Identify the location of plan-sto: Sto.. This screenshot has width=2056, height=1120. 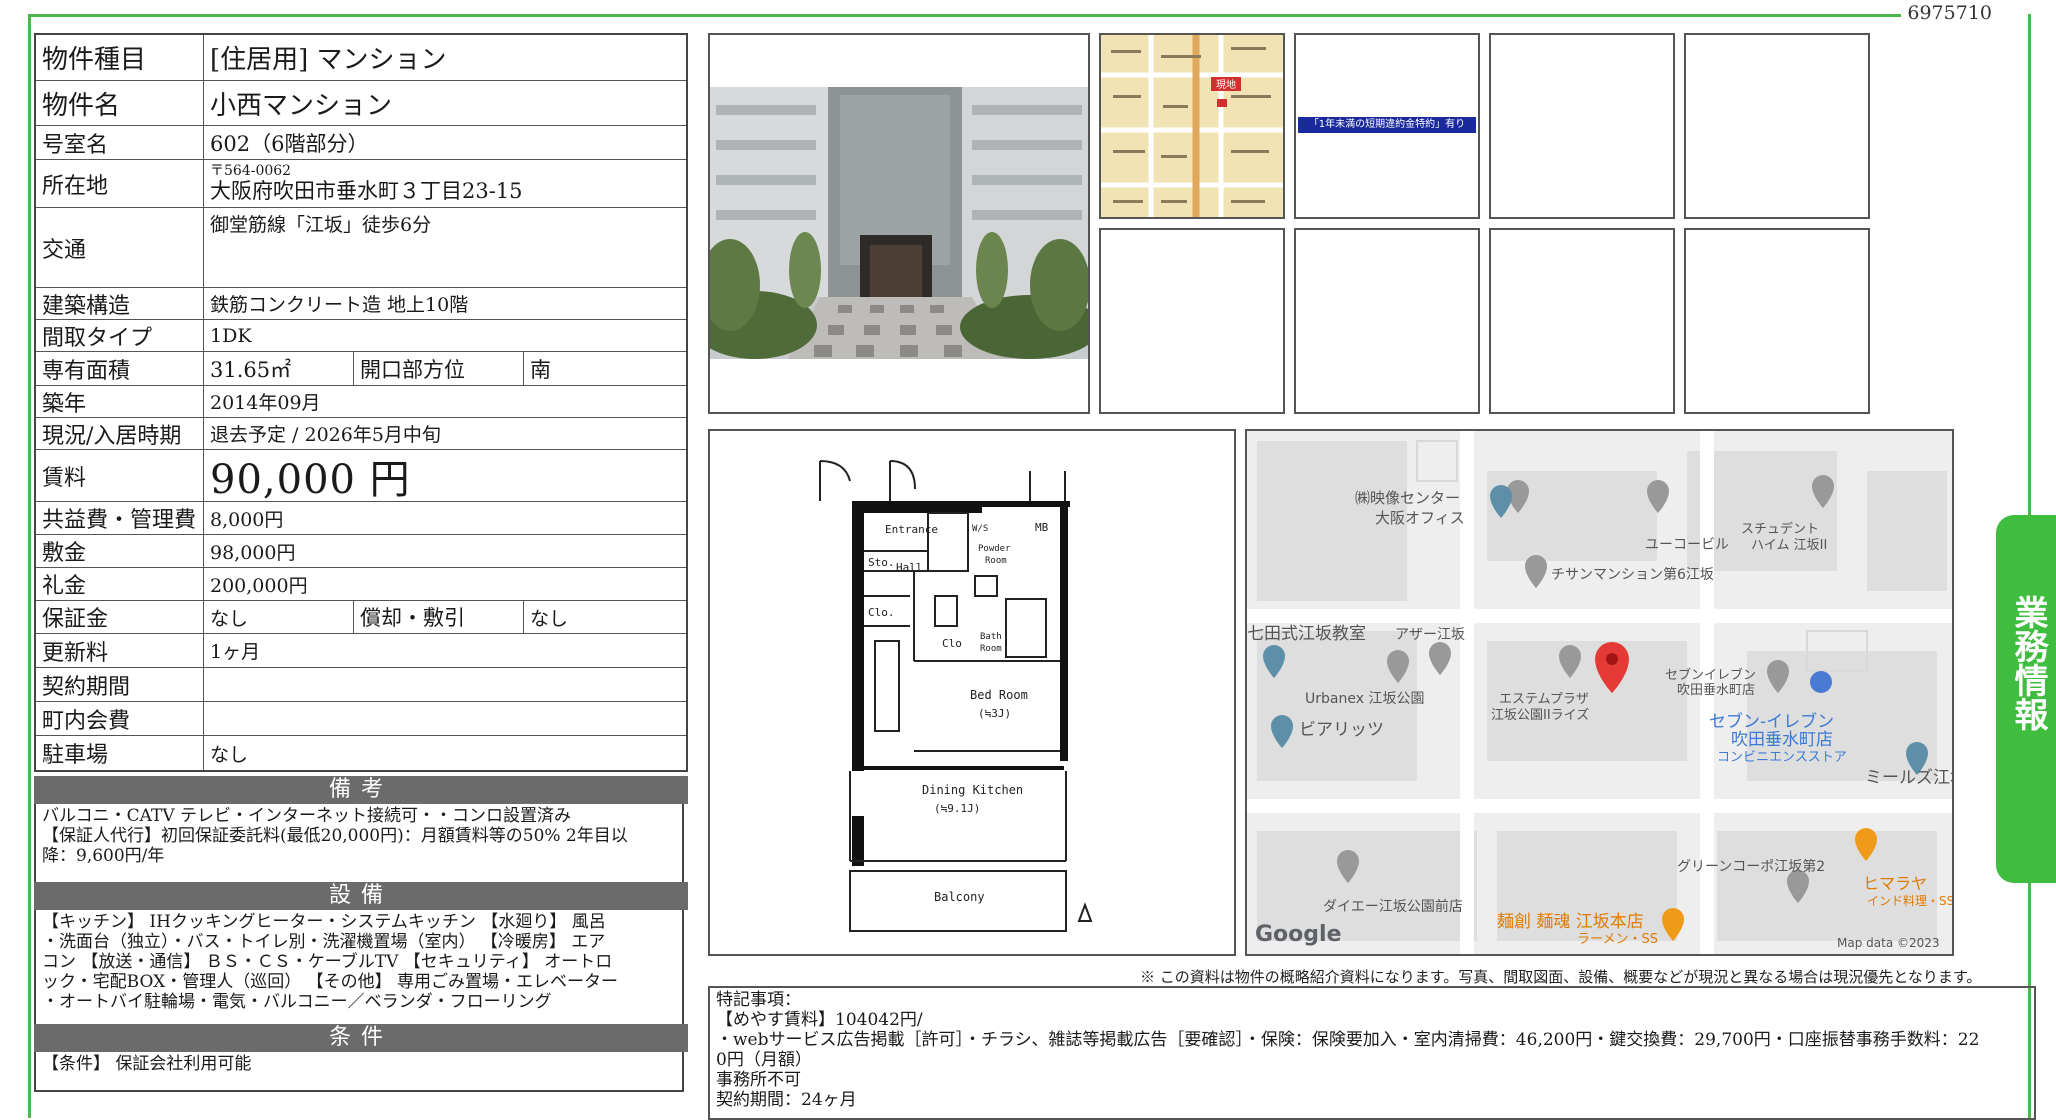
(881, 562).